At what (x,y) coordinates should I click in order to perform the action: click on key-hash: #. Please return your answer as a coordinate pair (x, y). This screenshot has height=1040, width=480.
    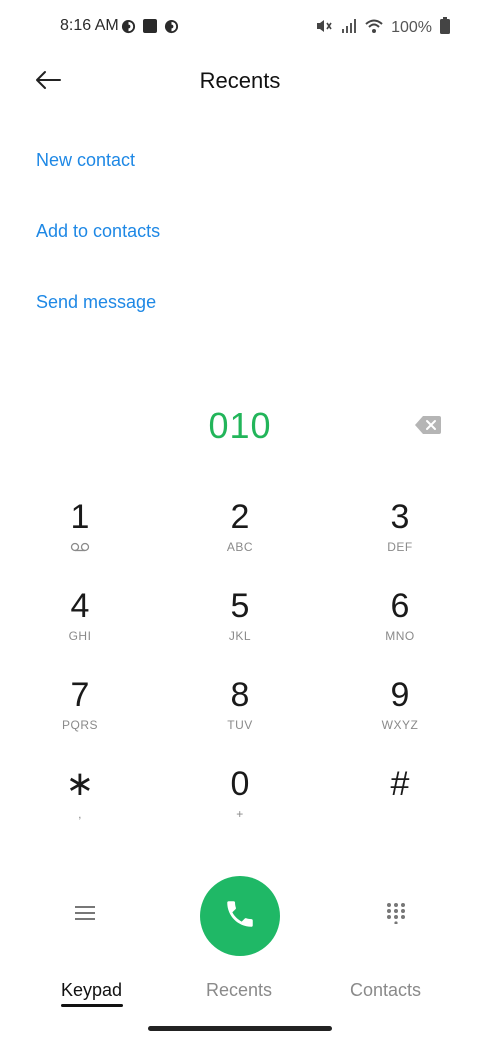
    Looking at the image, I should click on (400, 801).